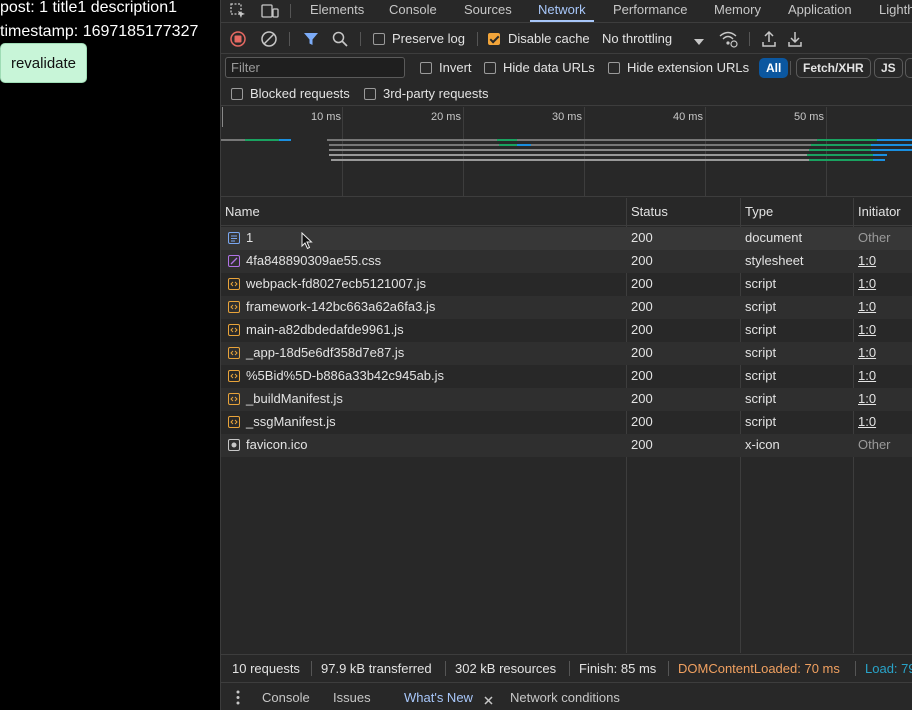 The height and width of the screenshot is (710, 912). What do you see at coordinates (340, 39) in the screenshot?
I see `search-icon` at bounding box center [340, 39].